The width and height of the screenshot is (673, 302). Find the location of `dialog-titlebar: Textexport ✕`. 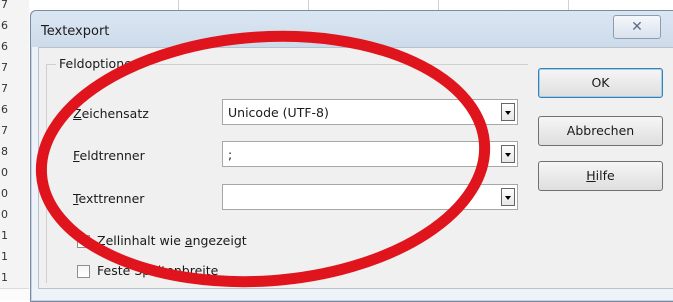

dialog-titlebar: Textexport ✕ is located at coordinates (352, 29).